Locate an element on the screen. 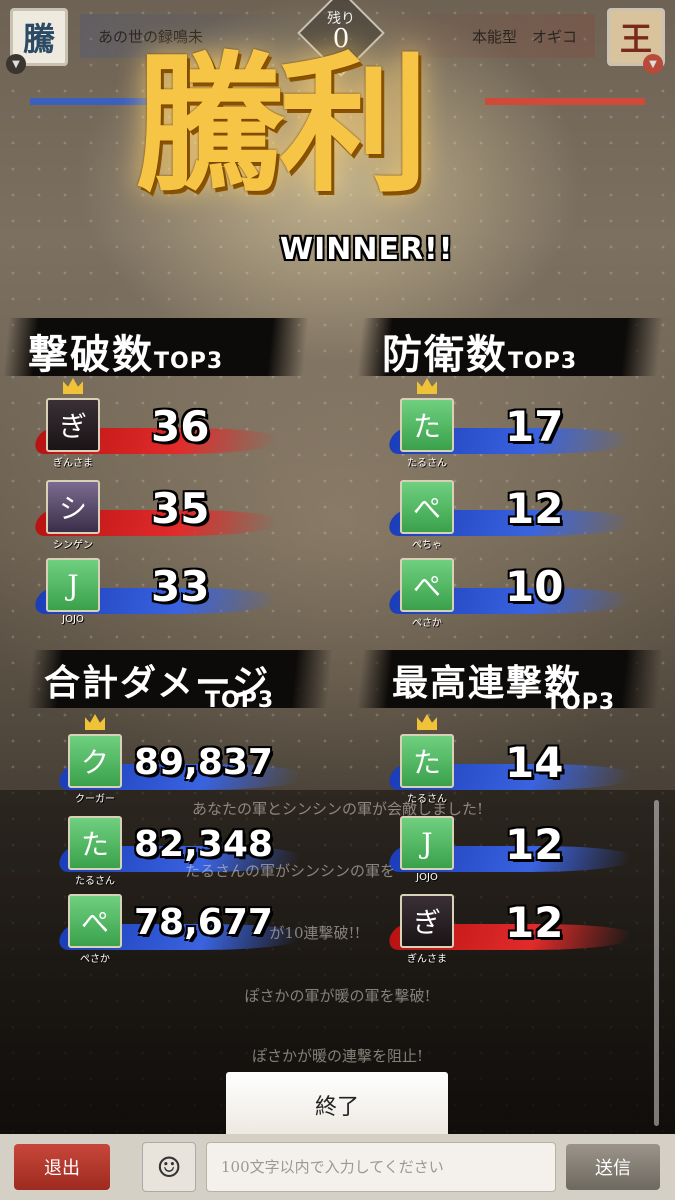 Image resolution: width=675 pixels, height=1200 pixels. ranking-row: ぎ ぎんさま 36 is located at coordinates (156, 428).